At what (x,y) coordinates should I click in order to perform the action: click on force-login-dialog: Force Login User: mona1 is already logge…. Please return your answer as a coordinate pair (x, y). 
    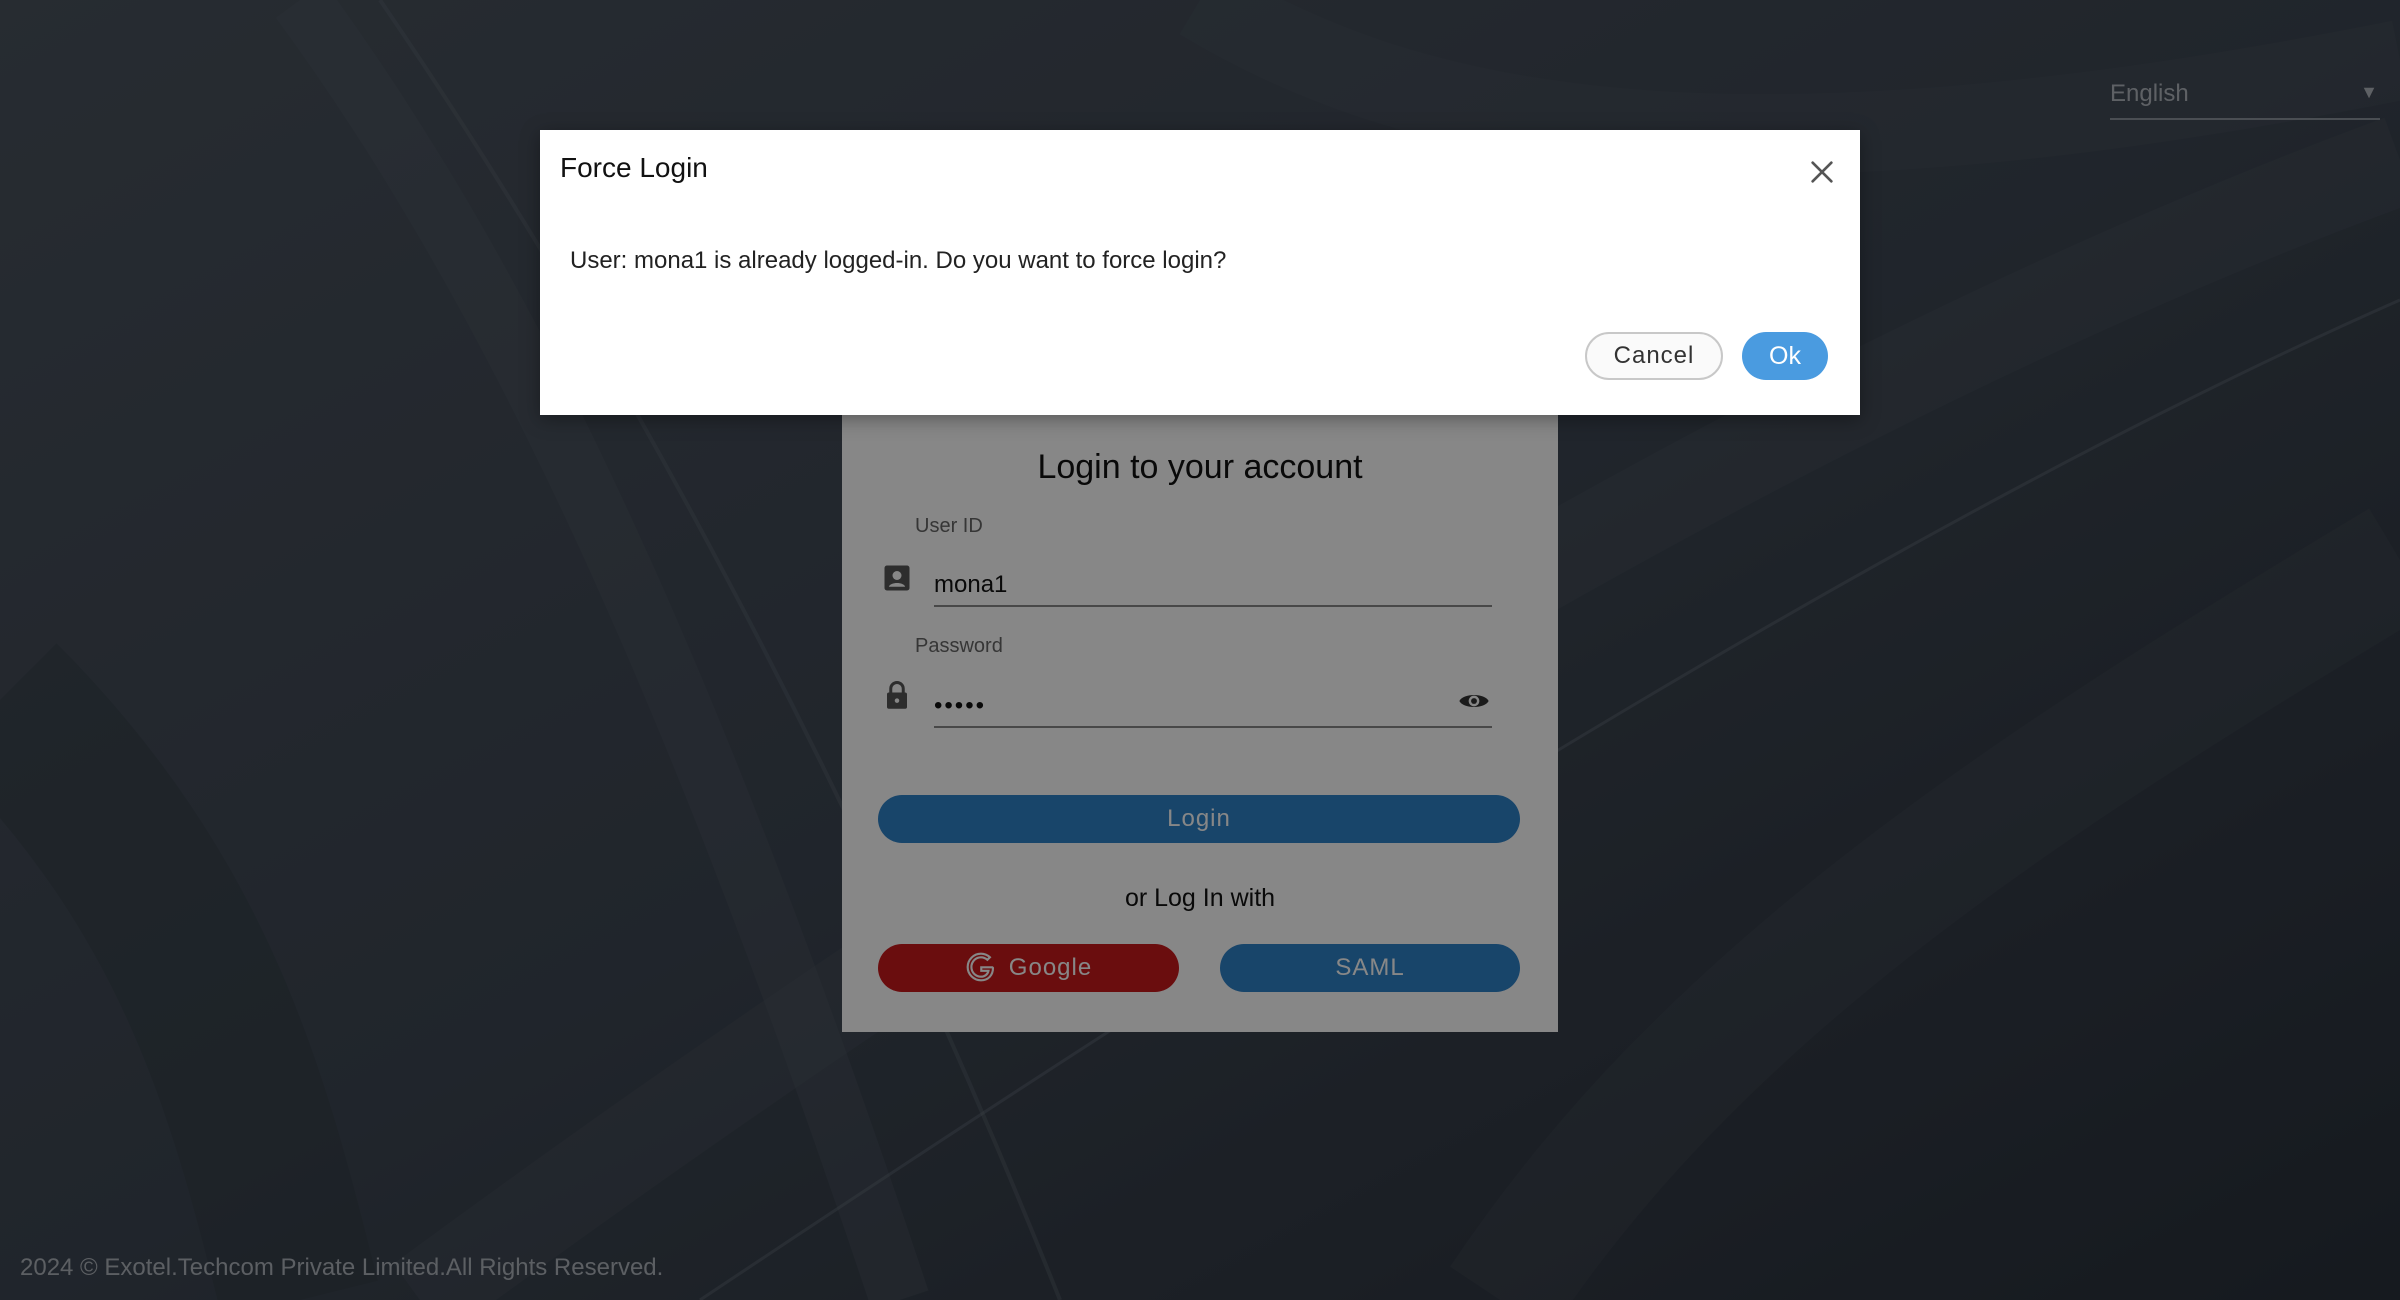
    Looking at the image, I should click on (1200, 272).